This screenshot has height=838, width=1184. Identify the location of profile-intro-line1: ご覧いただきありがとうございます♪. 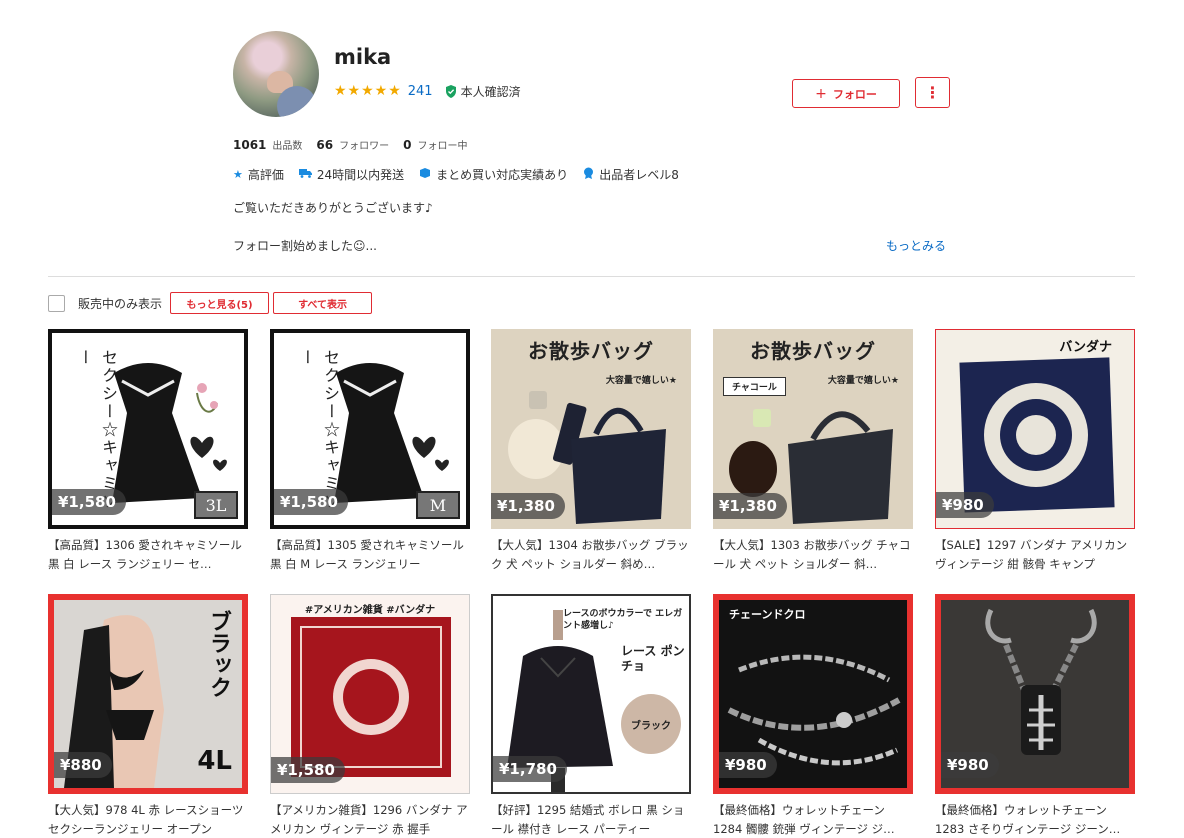
(333, 208).